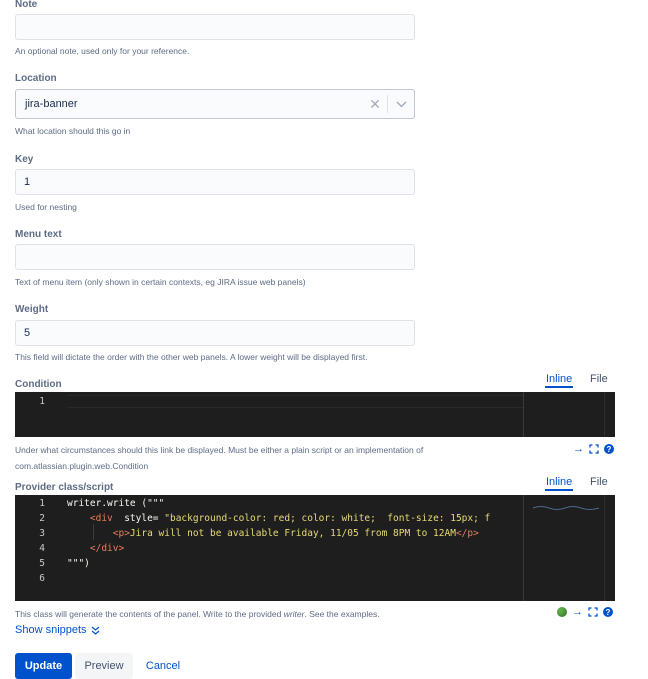  What do you see at coordinates (38, 234) in the screenshot?
I see `menu-text-label: Menu text` at bounding box center [38, 234].